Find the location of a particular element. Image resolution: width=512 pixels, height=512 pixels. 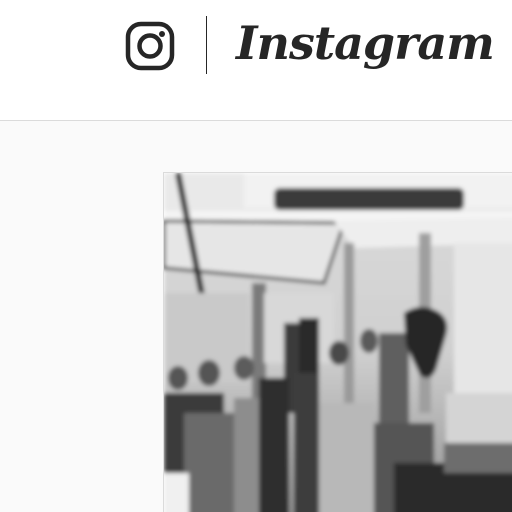

instagram-camera-icon is located at coordinates (150, 46).